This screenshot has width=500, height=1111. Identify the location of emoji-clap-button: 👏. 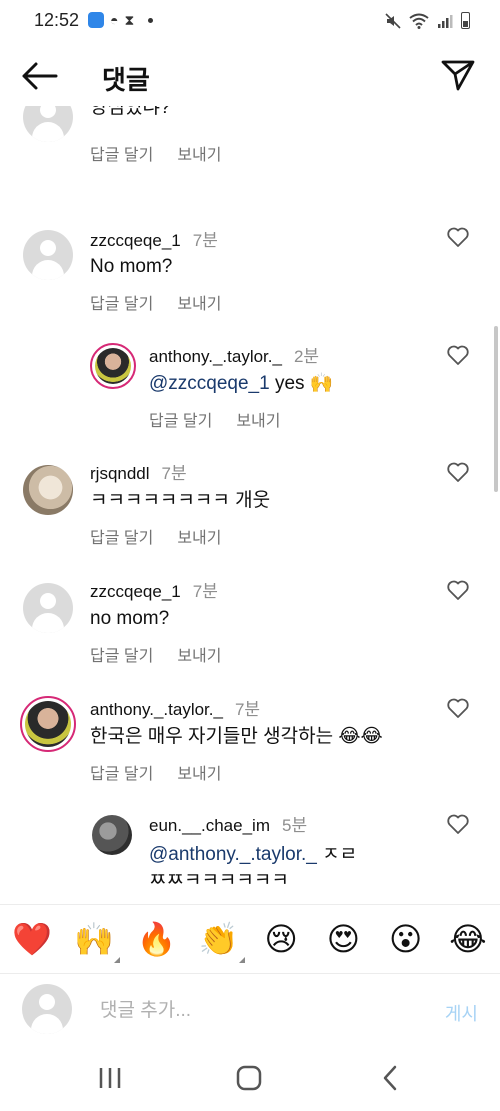
(222, 941).